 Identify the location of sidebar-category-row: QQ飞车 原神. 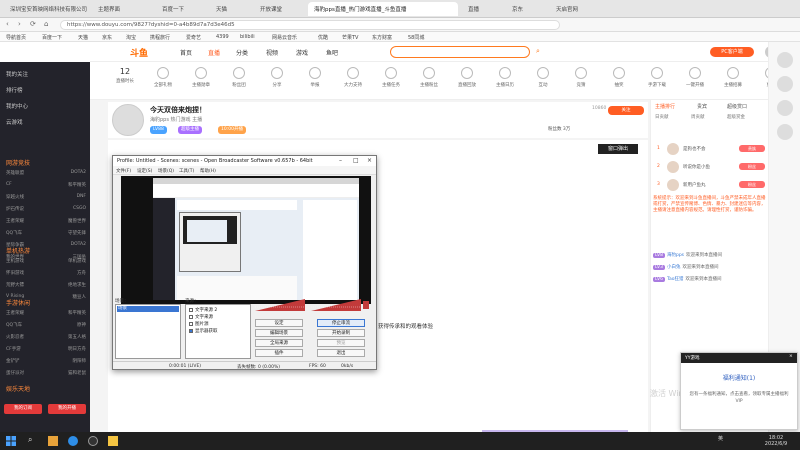
(46, 325).